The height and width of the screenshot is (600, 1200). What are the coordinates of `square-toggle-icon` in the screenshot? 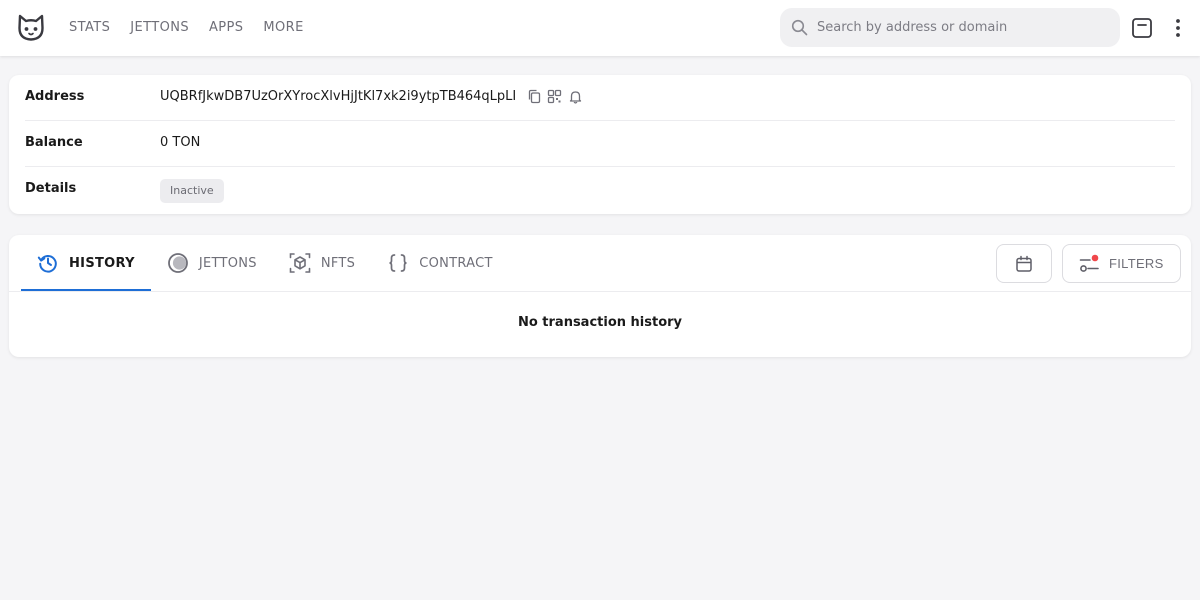 It's located at (1142, 28).